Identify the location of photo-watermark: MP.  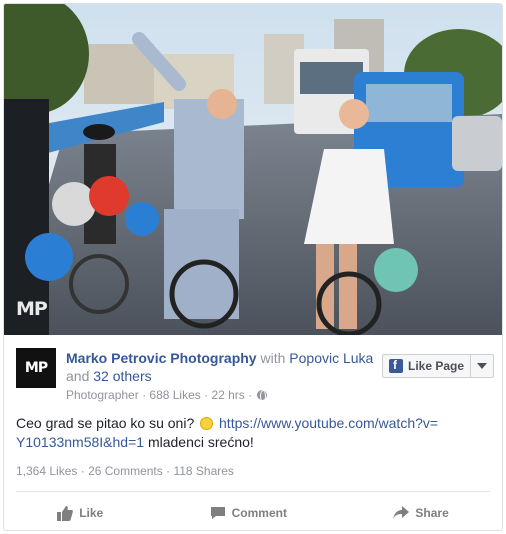
(32, 309).